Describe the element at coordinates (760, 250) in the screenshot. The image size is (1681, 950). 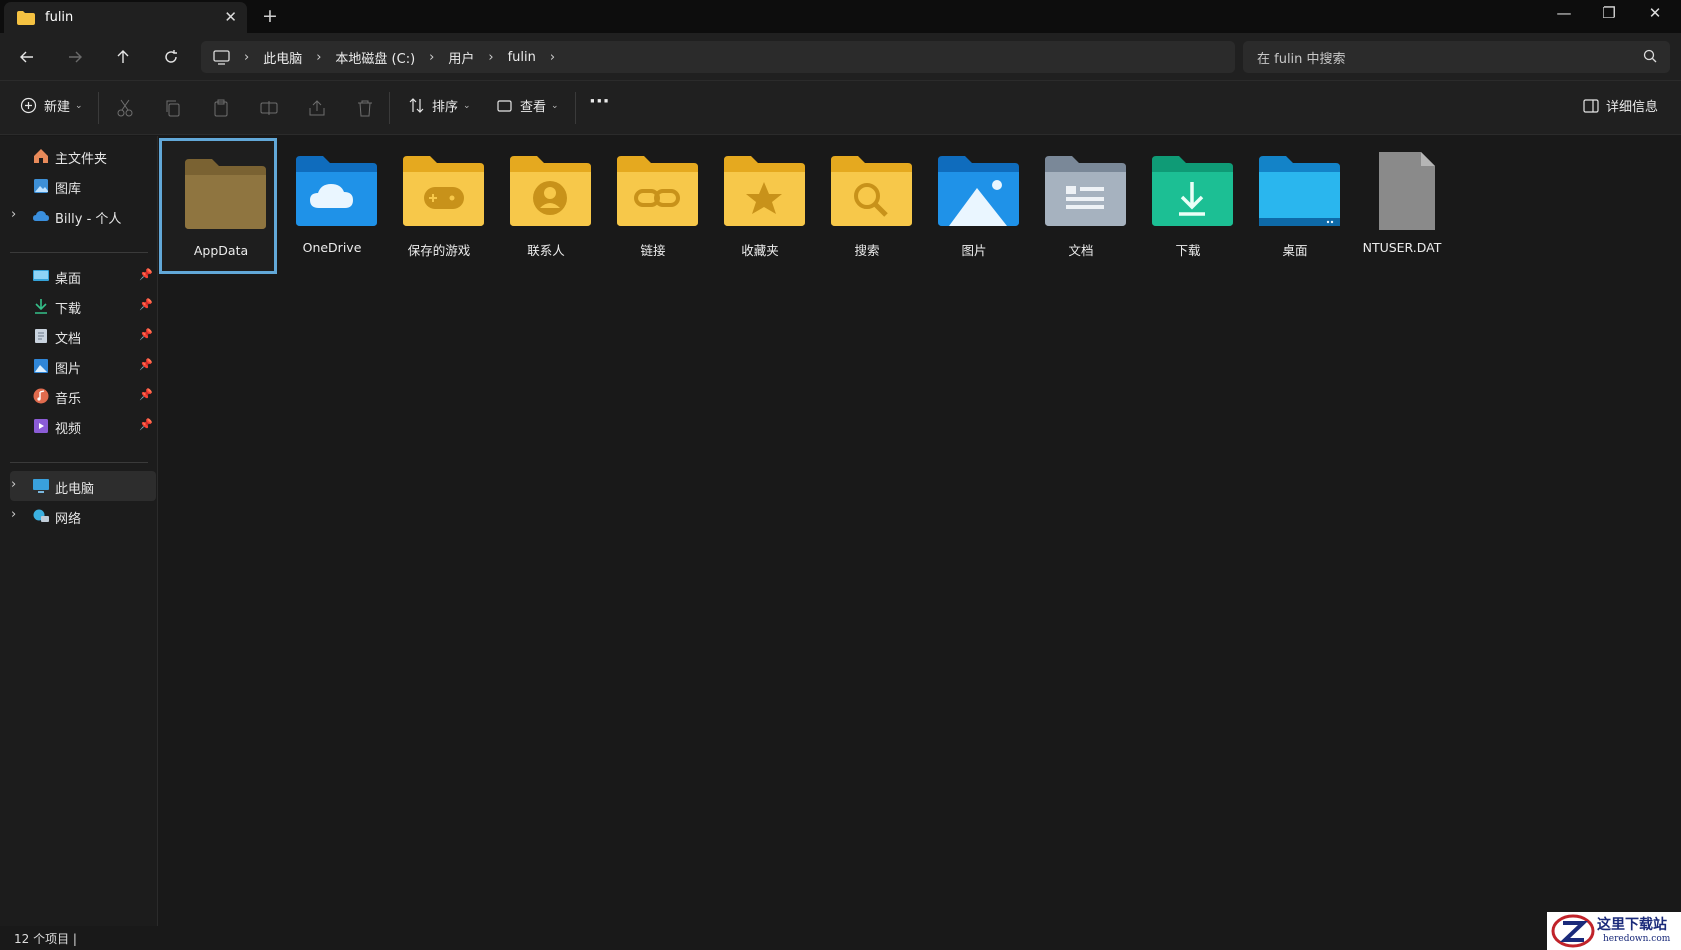
I see `item-name: 收藏夹` at that location.